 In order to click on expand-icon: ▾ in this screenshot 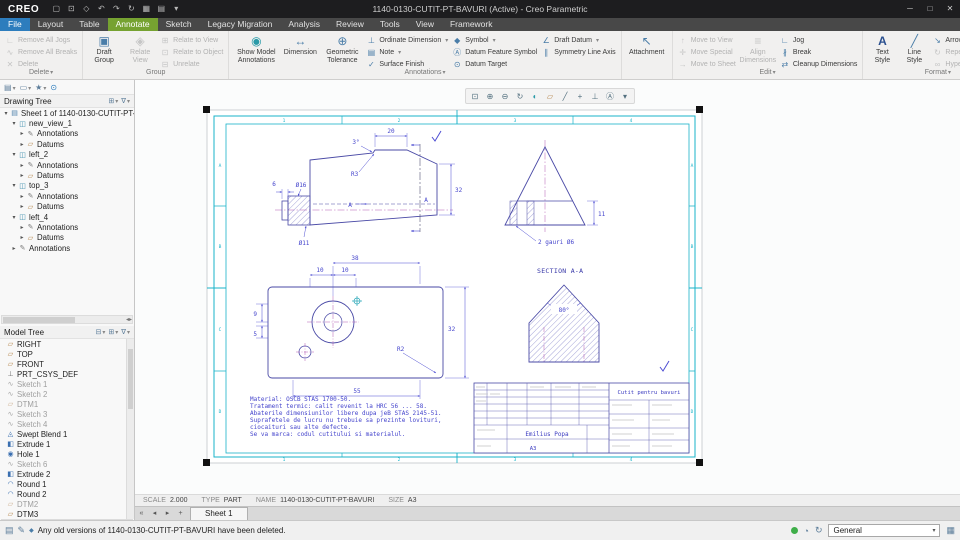, I will do `click(14, 154)`.